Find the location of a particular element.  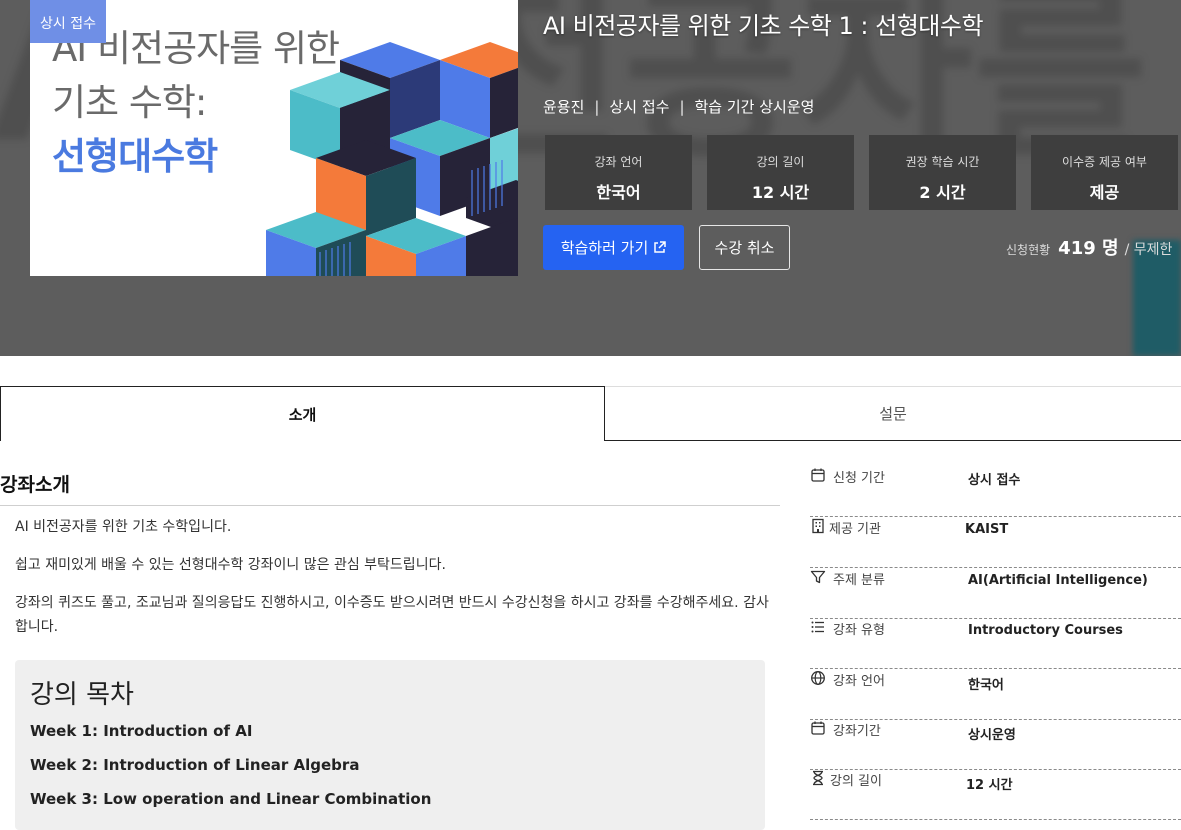

sidebar-value: KAIST is located at coordinates (987, 529).